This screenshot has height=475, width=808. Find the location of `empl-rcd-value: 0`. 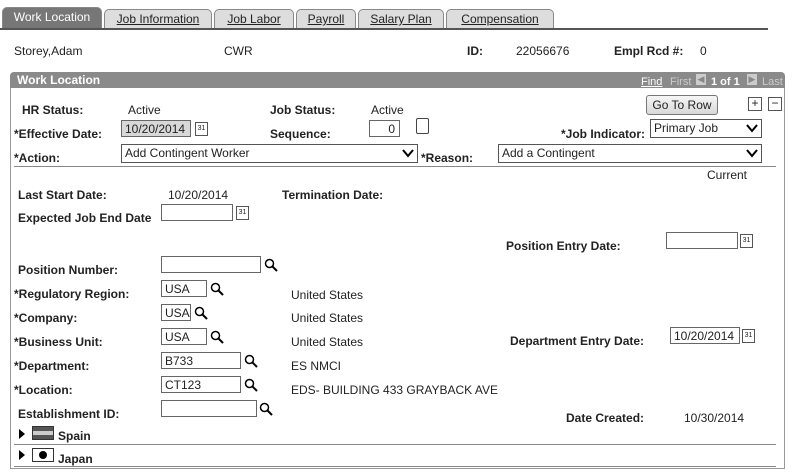

empl-rcd-value: 0 is located at coordinates (703, 51).